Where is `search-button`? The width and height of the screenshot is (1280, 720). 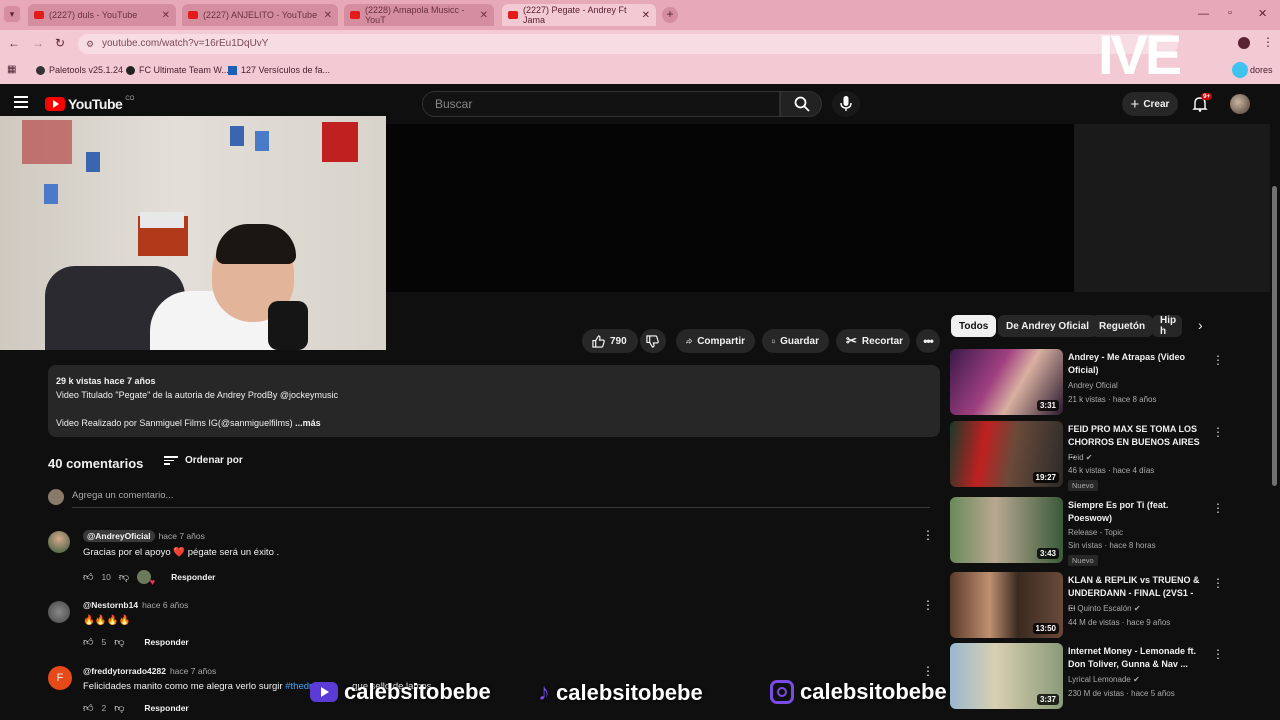
search-button is located at coordinates (801, 104).